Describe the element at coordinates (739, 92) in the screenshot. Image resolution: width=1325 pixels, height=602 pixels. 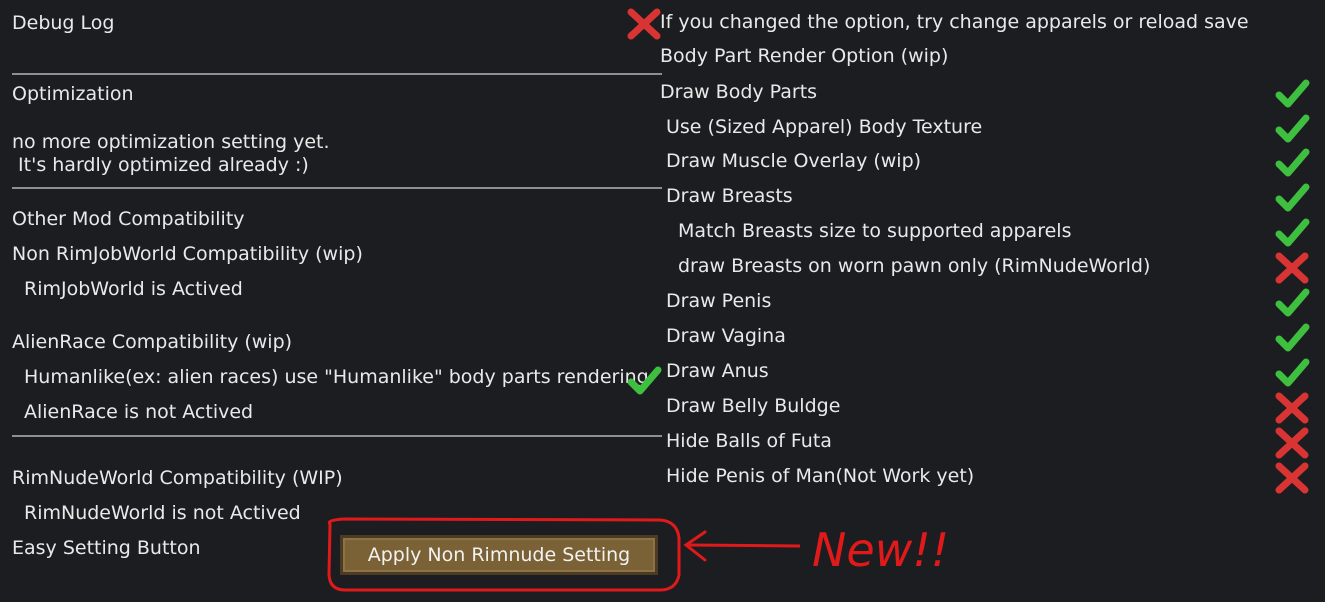
I see `option-label: Draw Body Parts` at that location.